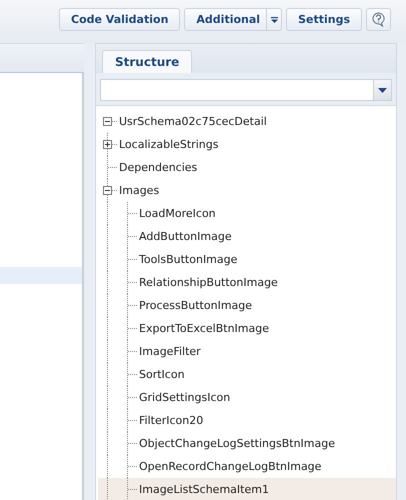 This screenshot has height=500, width=406. I want to click on tree-item: ImageFilter, so click(169, 351).